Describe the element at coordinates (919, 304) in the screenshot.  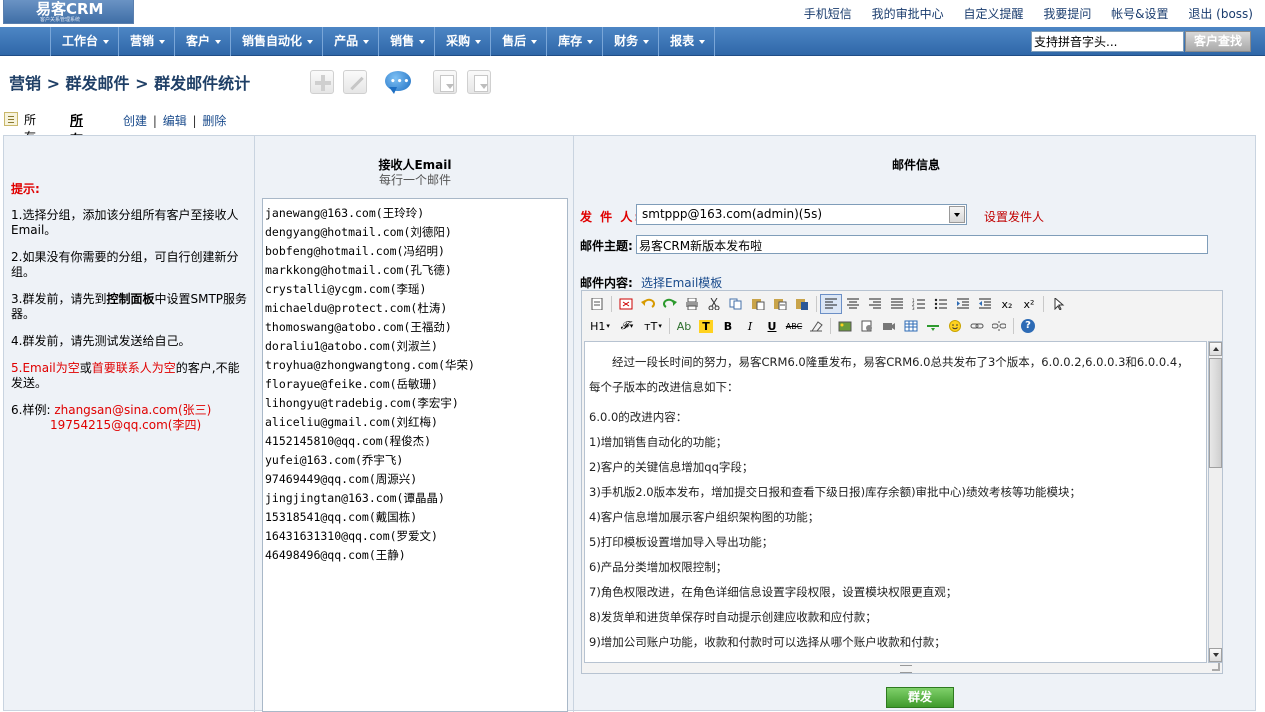
I see `ordered-list-icon: 123` at that location.